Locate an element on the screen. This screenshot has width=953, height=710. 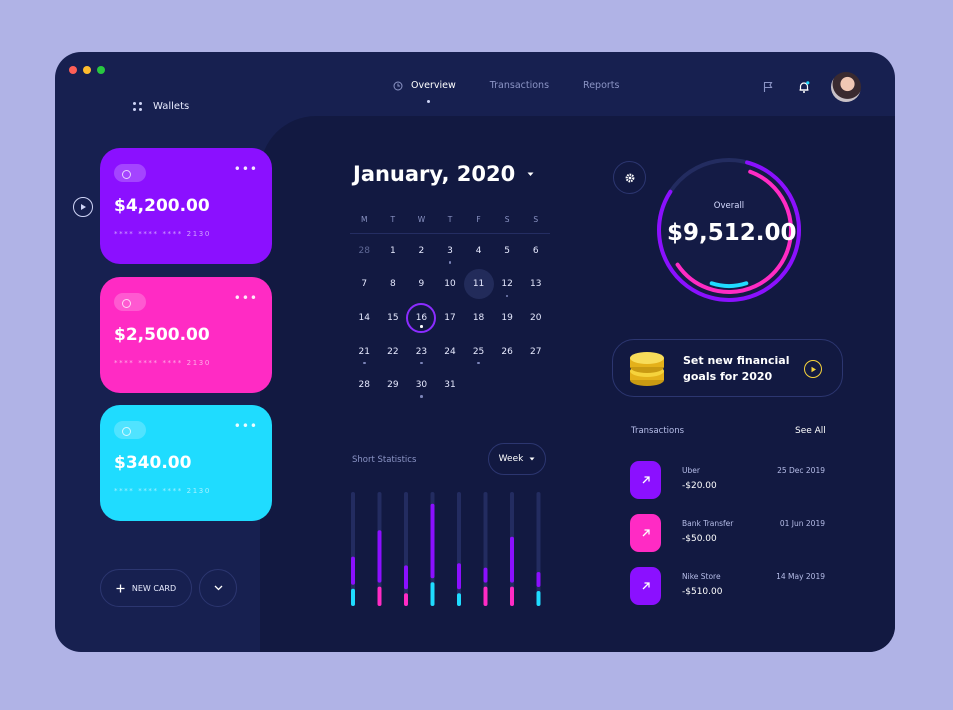
overall-amount: $9,512.00 is located at coordinates (732, 233).